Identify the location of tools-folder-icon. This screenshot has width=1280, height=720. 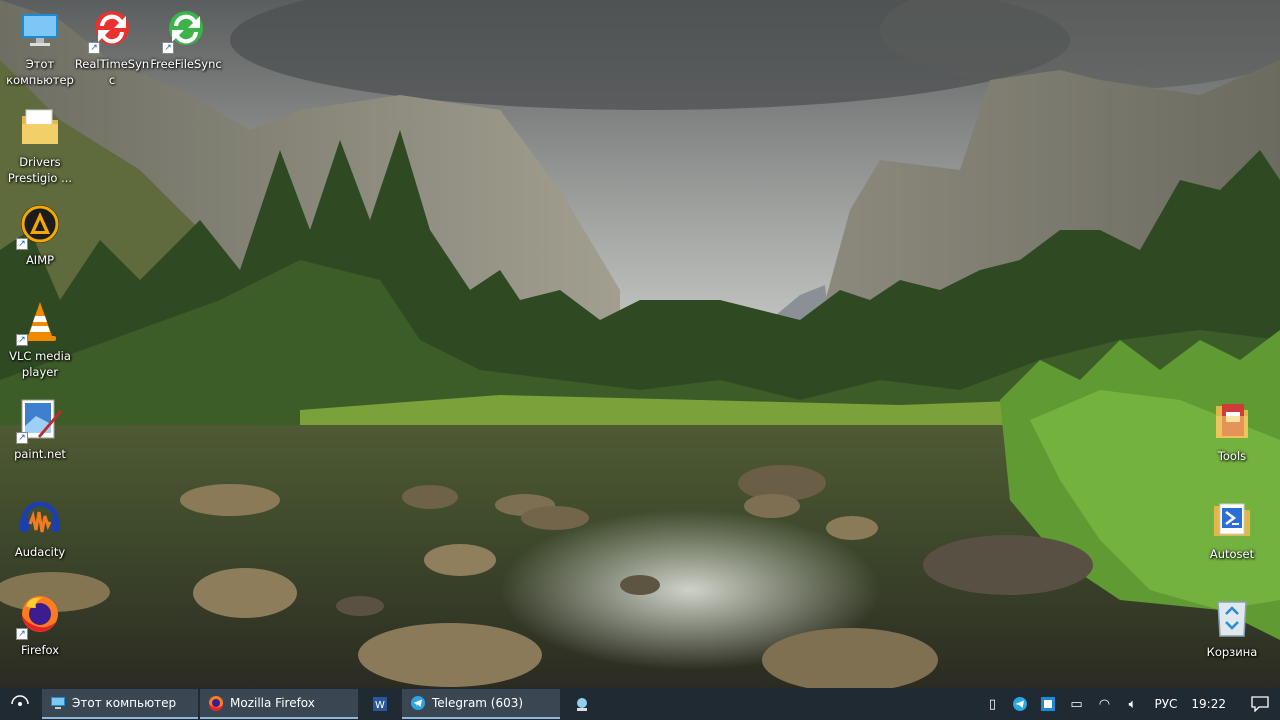
(1232, 421).